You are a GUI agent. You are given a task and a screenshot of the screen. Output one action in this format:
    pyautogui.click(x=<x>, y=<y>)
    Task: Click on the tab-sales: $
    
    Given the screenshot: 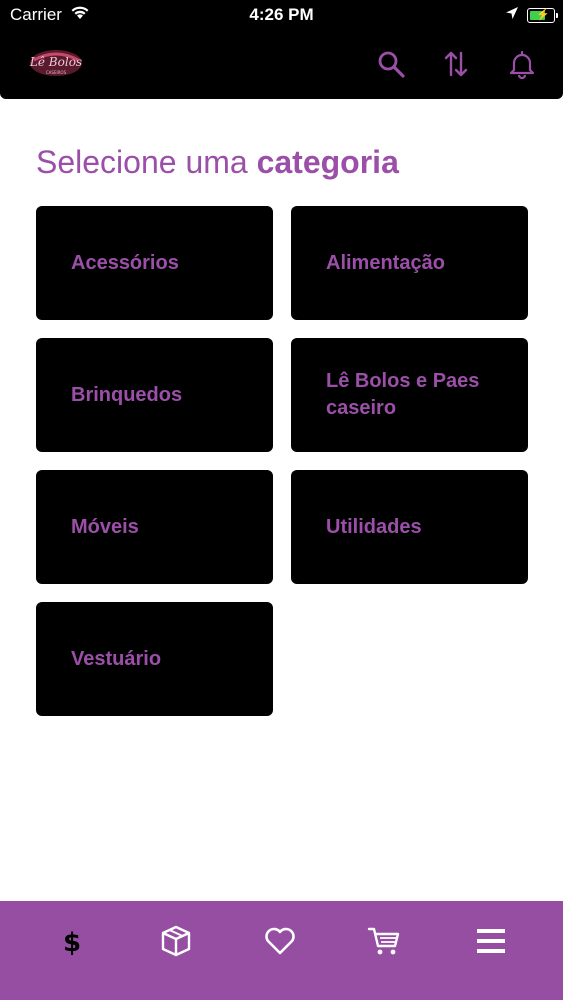 What is the action you would take?
    pyautogui.click(x=72, y=943)
    